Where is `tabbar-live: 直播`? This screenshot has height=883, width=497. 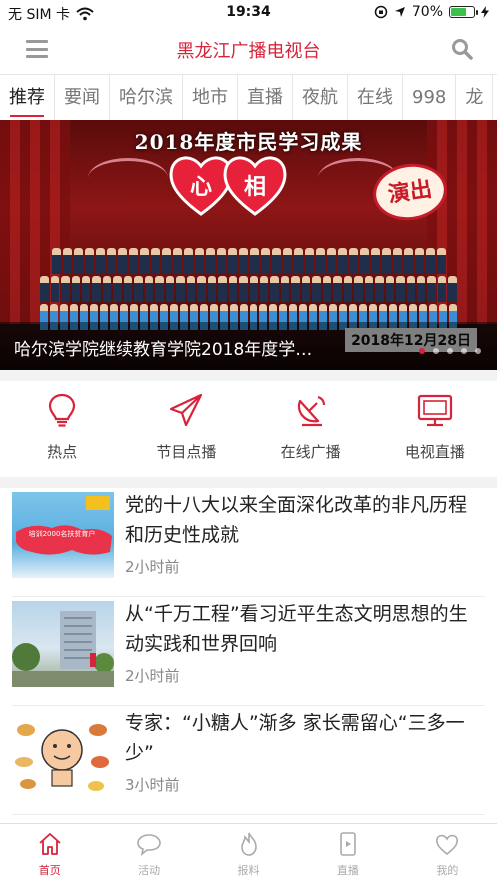
tabbar-live: 直播 is located at coordinates (347, 853).